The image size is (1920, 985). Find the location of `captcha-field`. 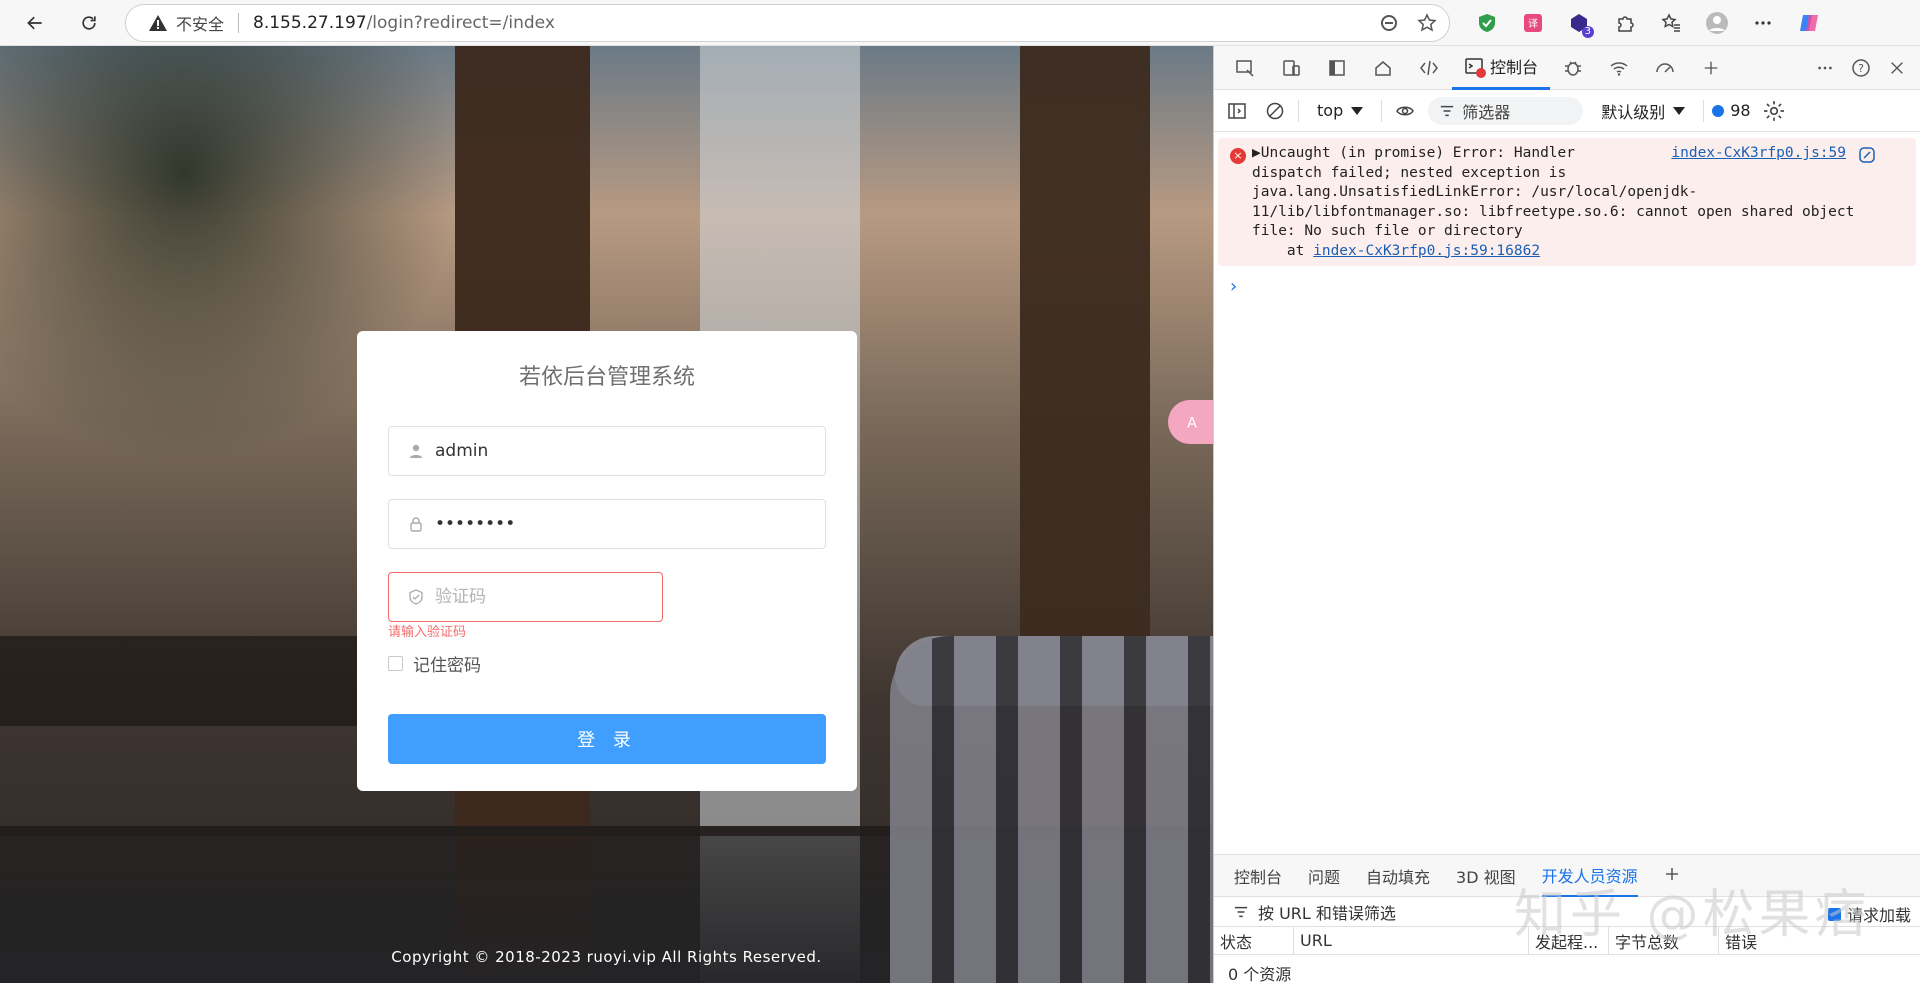

captcha-field is located at coordinates (525, 597).